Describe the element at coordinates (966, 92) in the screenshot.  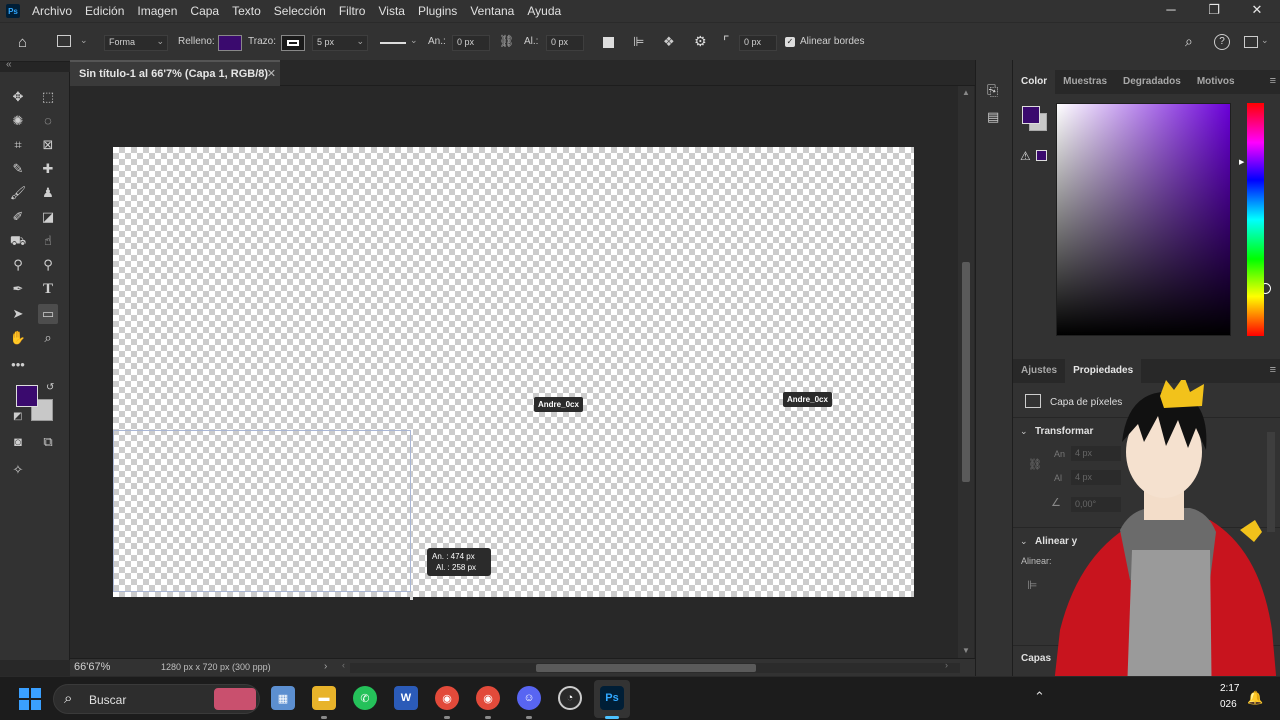
I see `scroll-up-icon: ▲` at that location.